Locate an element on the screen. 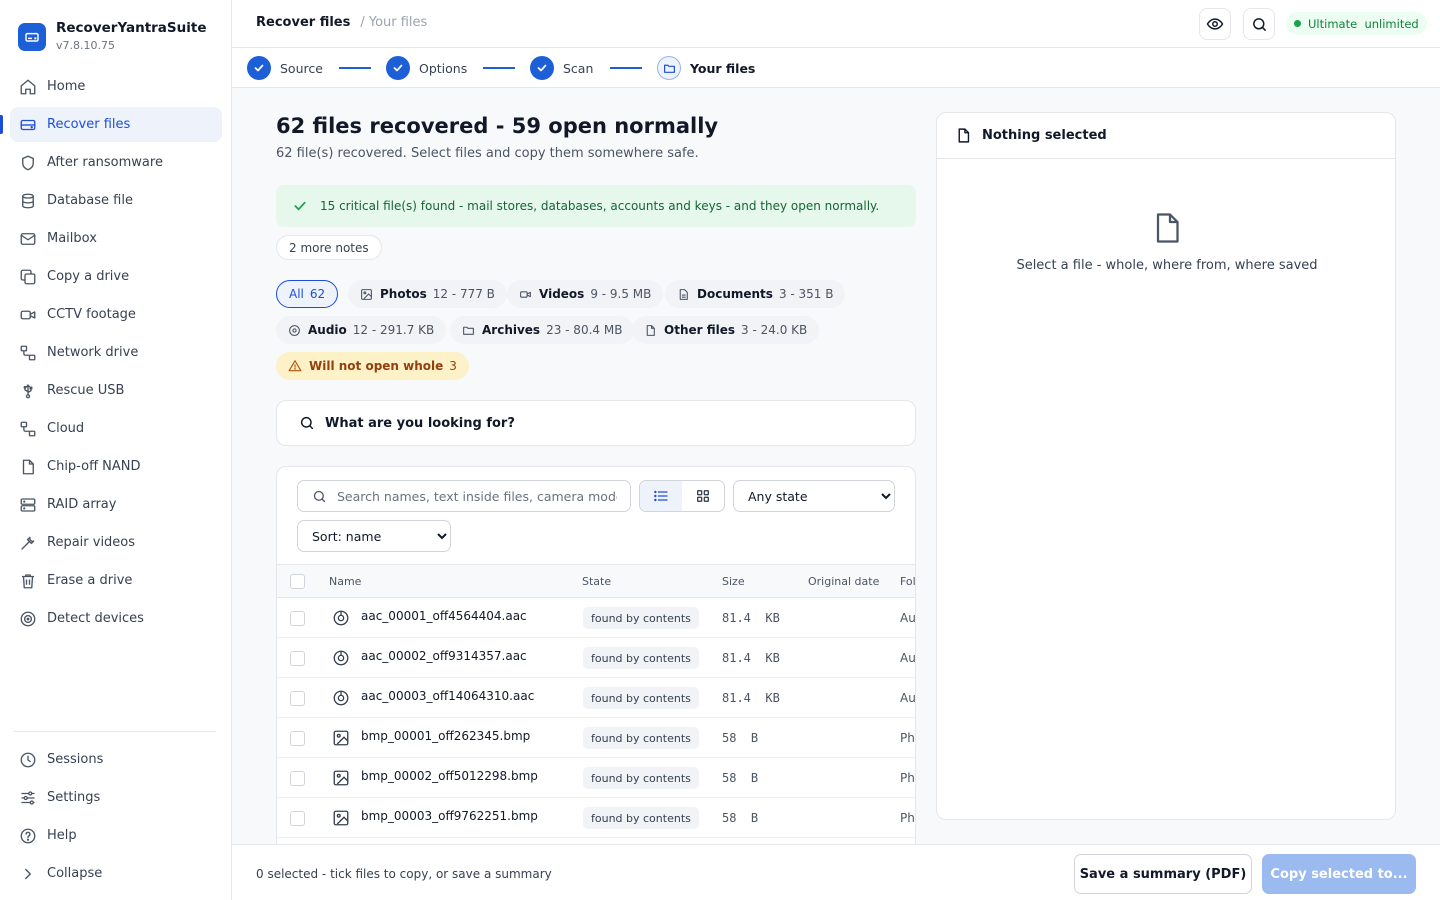 The width and height of the screenshot is (1440, 900). sidebar-item-rescue-usb: Rescue USB is located at coordinates (116, 390).